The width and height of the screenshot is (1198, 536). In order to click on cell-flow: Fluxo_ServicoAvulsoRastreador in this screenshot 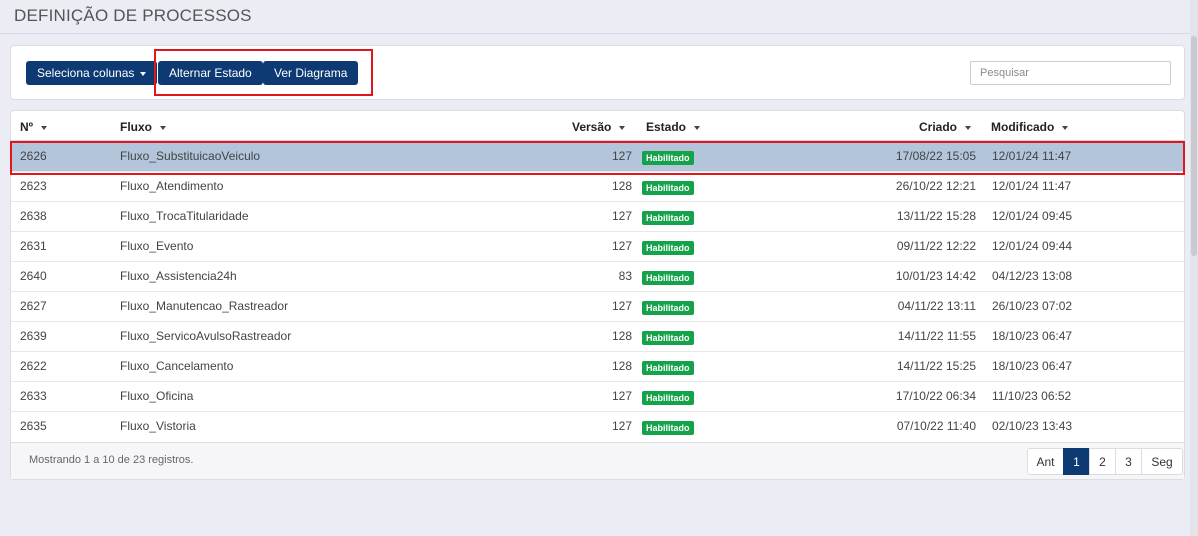, I will do `click(206, 336)`.